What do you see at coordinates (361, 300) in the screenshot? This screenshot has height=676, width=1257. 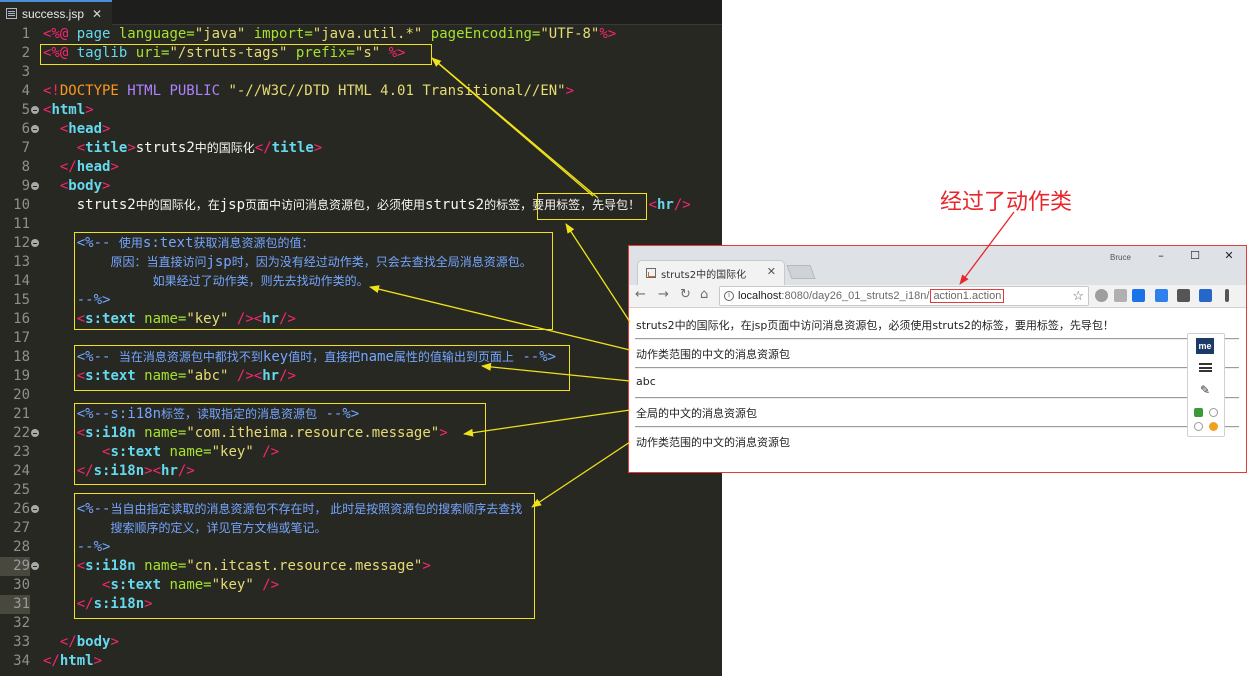 I see `code-line: 15 --%>` at bounding box center [361, 300].